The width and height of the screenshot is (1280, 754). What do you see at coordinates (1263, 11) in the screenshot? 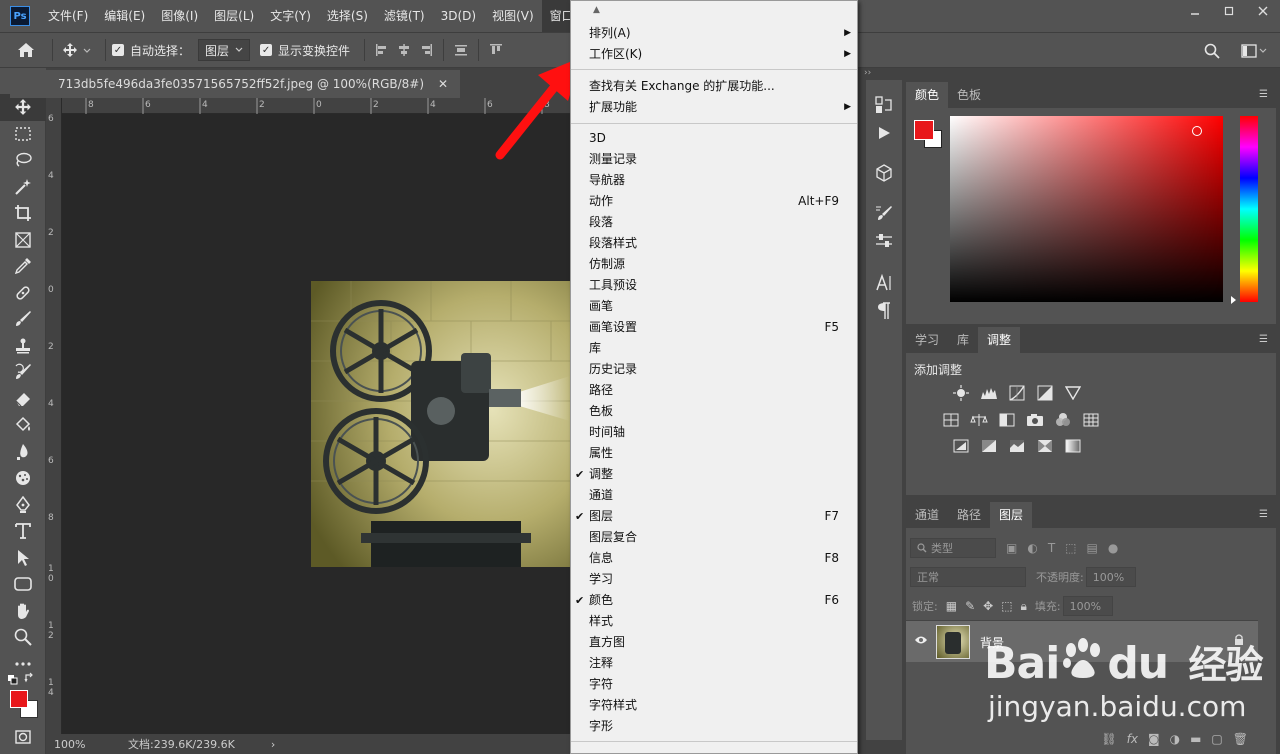
I see `close-icon` at bounding box center [1263, 11].